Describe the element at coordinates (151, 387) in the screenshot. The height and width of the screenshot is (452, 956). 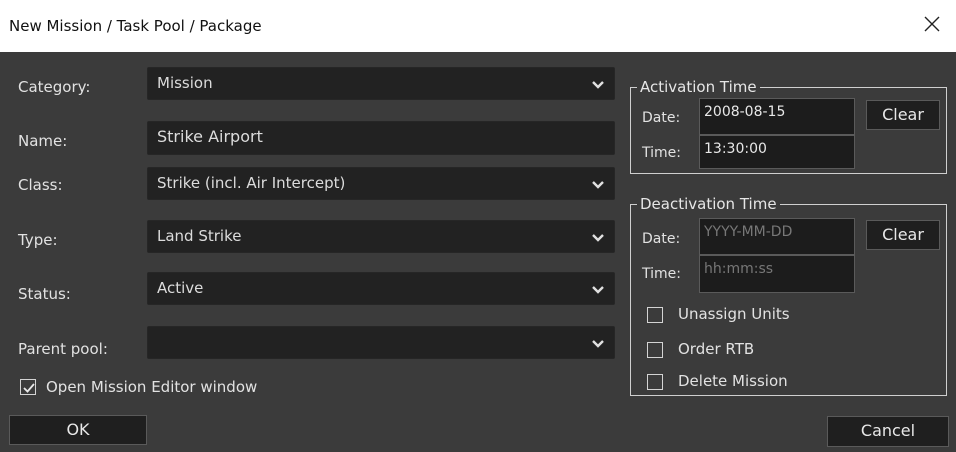
I see `open-editor-label: Open Mission Editor window` at that location.